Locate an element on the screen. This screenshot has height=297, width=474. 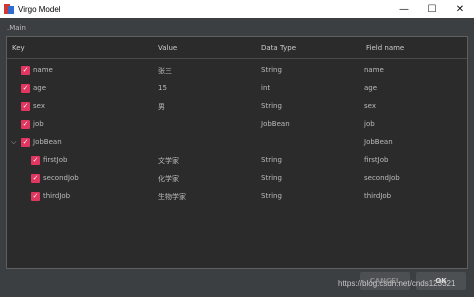
watermark-text: https://blog.csdn.net/cnds123321 is located at coordinates (397, 283).